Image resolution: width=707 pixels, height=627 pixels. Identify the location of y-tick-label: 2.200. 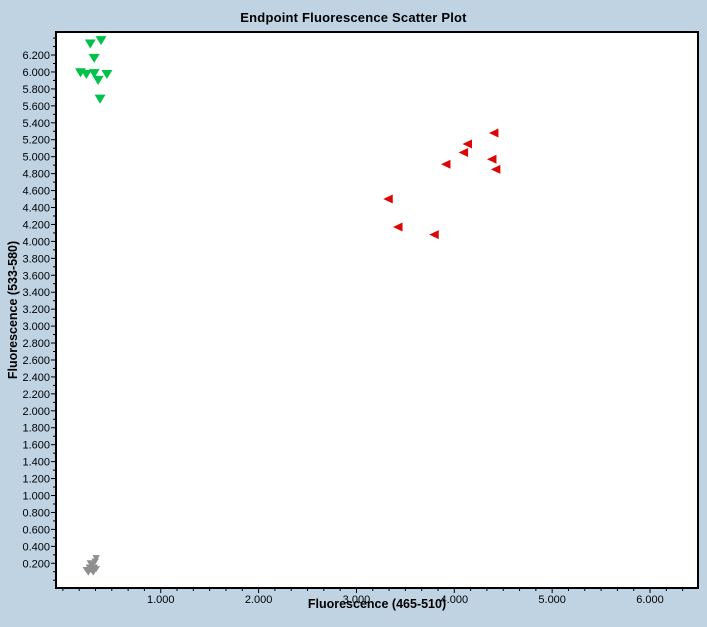
(36, 395).